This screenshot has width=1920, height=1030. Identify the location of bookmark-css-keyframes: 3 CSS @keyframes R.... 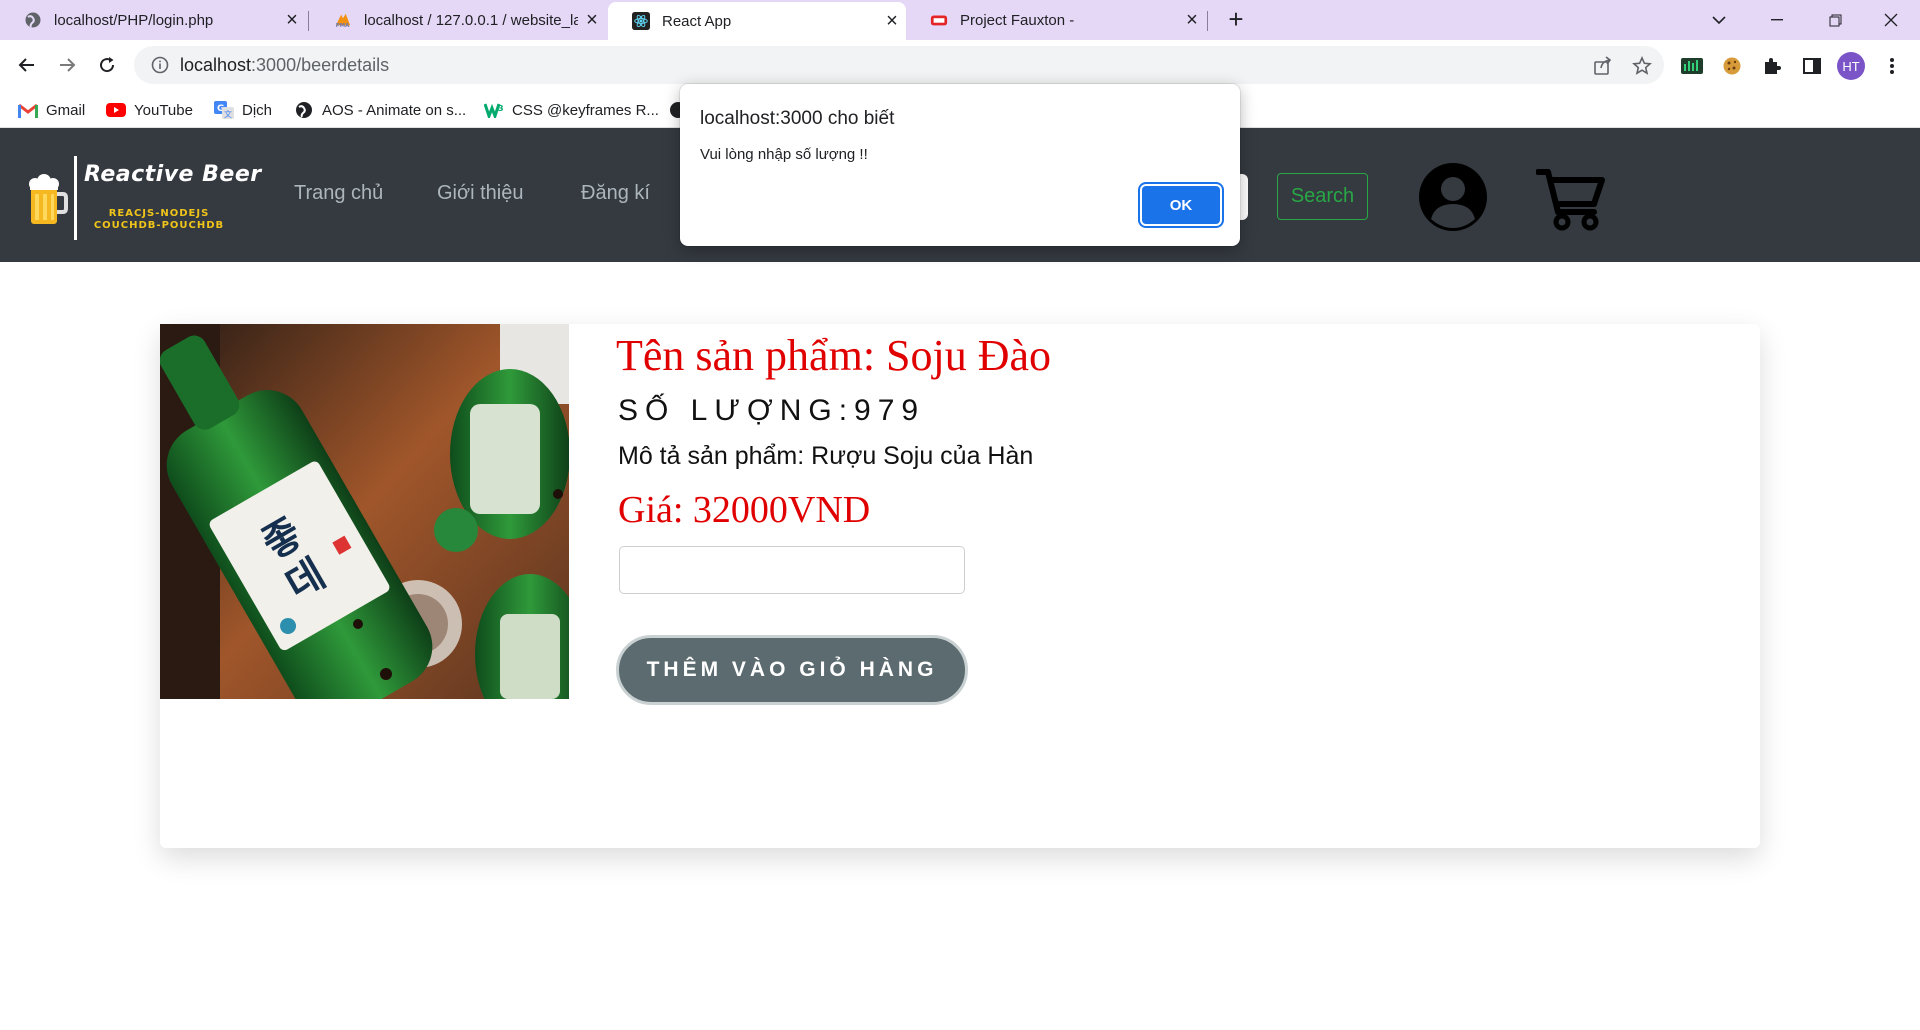
(571, 110).